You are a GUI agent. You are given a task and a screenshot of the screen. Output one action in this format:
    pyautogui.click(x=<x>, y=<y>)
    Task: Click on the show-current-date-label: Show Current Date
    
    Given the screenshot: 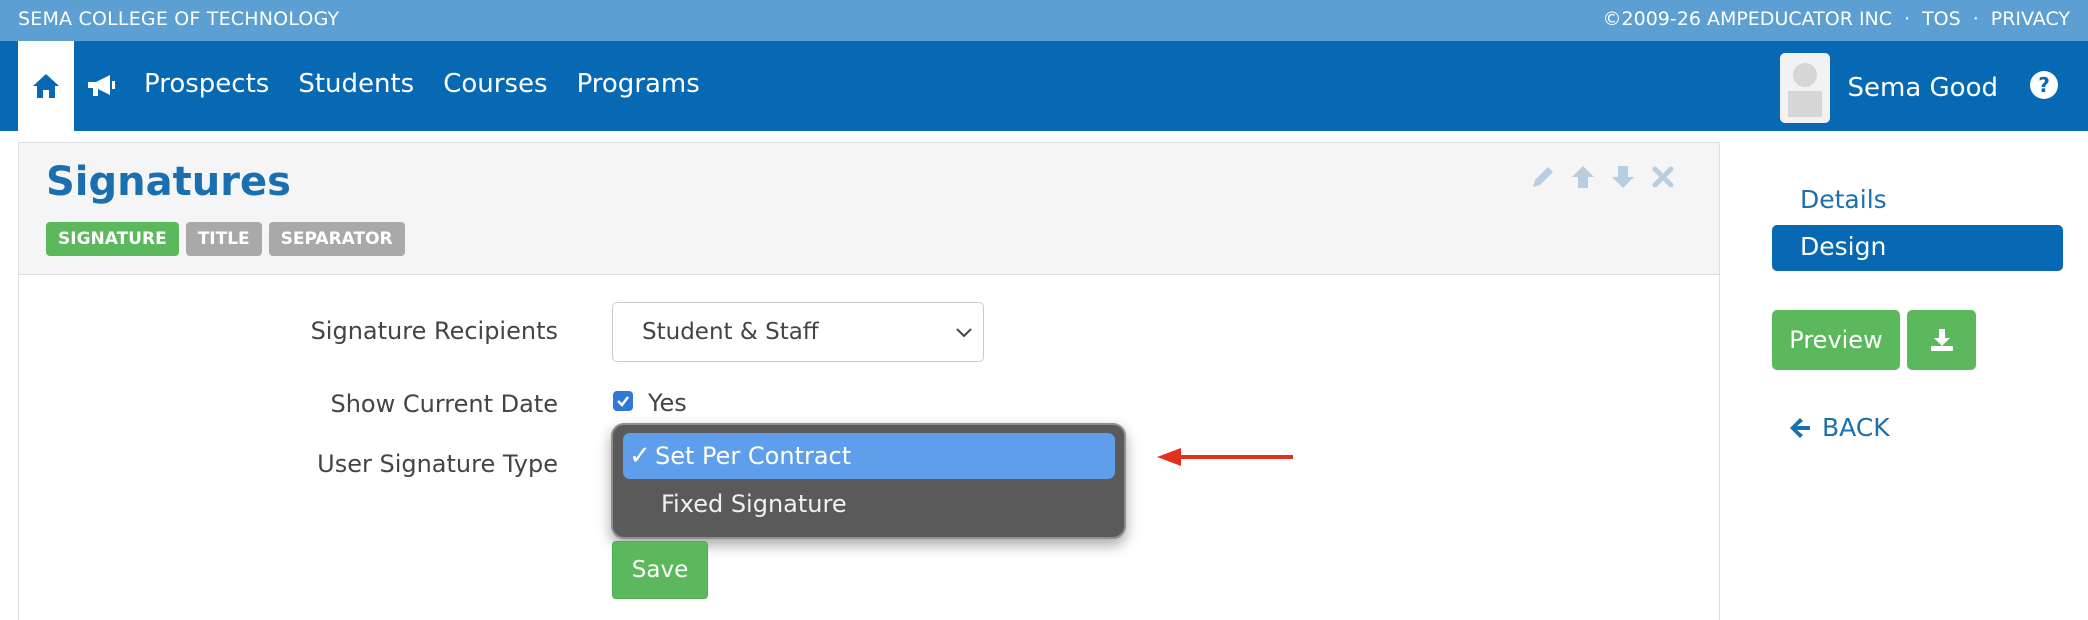 What is the action you would take?
    pyautogui.click(x=444, y=404)
    